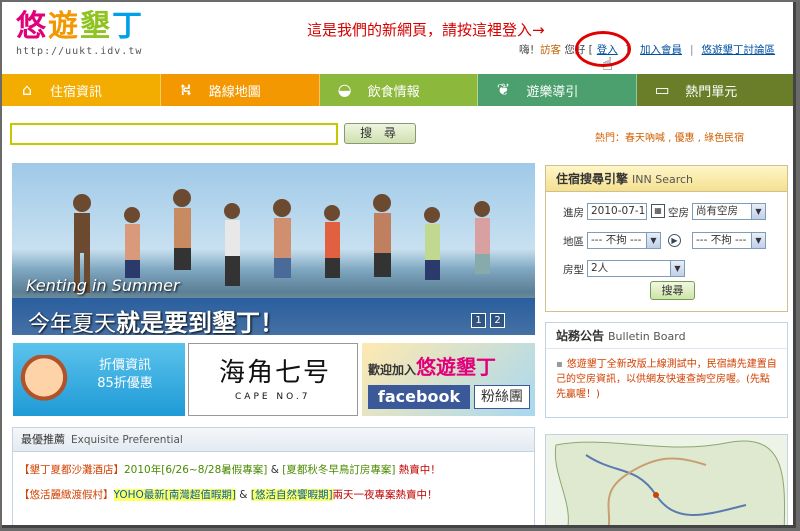  I want to click on discount-card: 折價資訊 85折優惠, so click(99, 379).